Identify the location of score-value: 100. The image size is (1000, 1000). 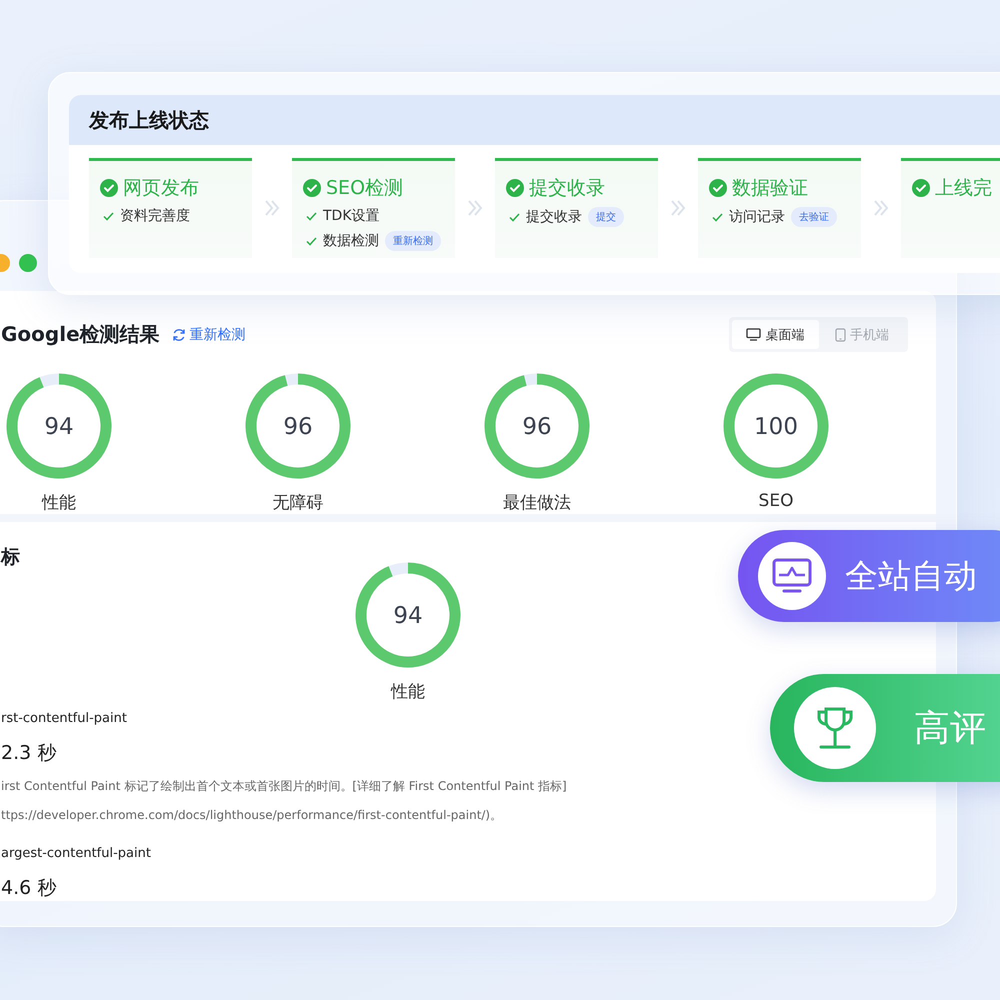
(776, 427).